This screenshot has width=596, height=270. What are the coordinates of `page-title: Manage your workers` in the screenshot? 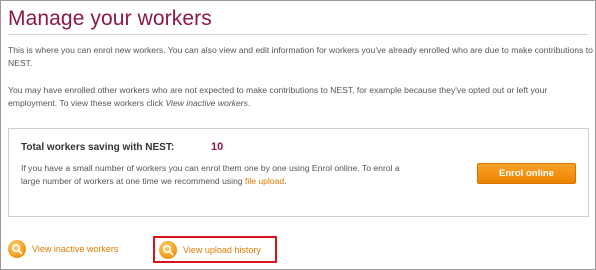 It's located at (110, 18).